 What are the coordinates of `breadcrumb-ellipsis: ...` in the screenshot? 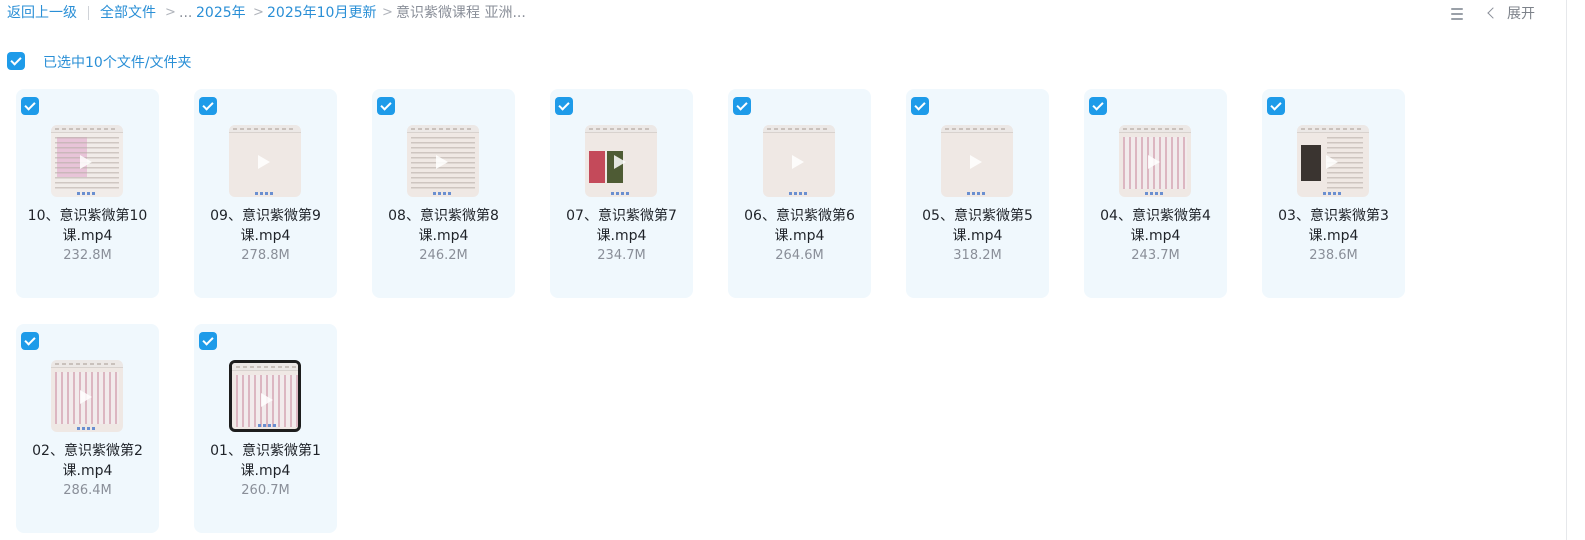 It's located at (185, 13).